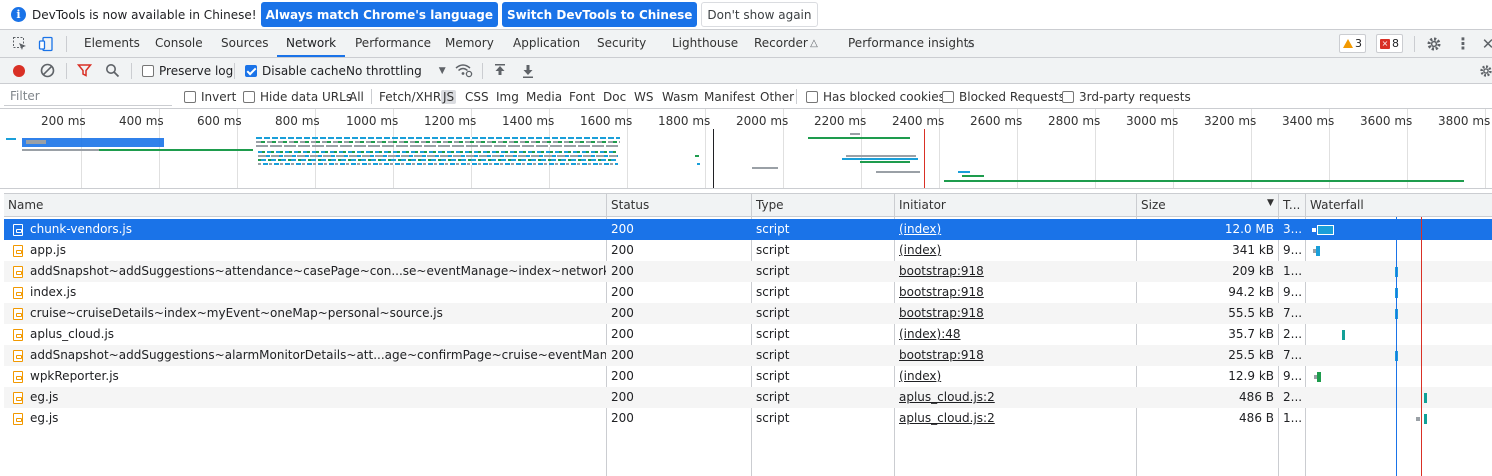 This screenshot has height=476, width=1492. I want to click on column-header-waterfall: Waterfall, so click(1335, 205).